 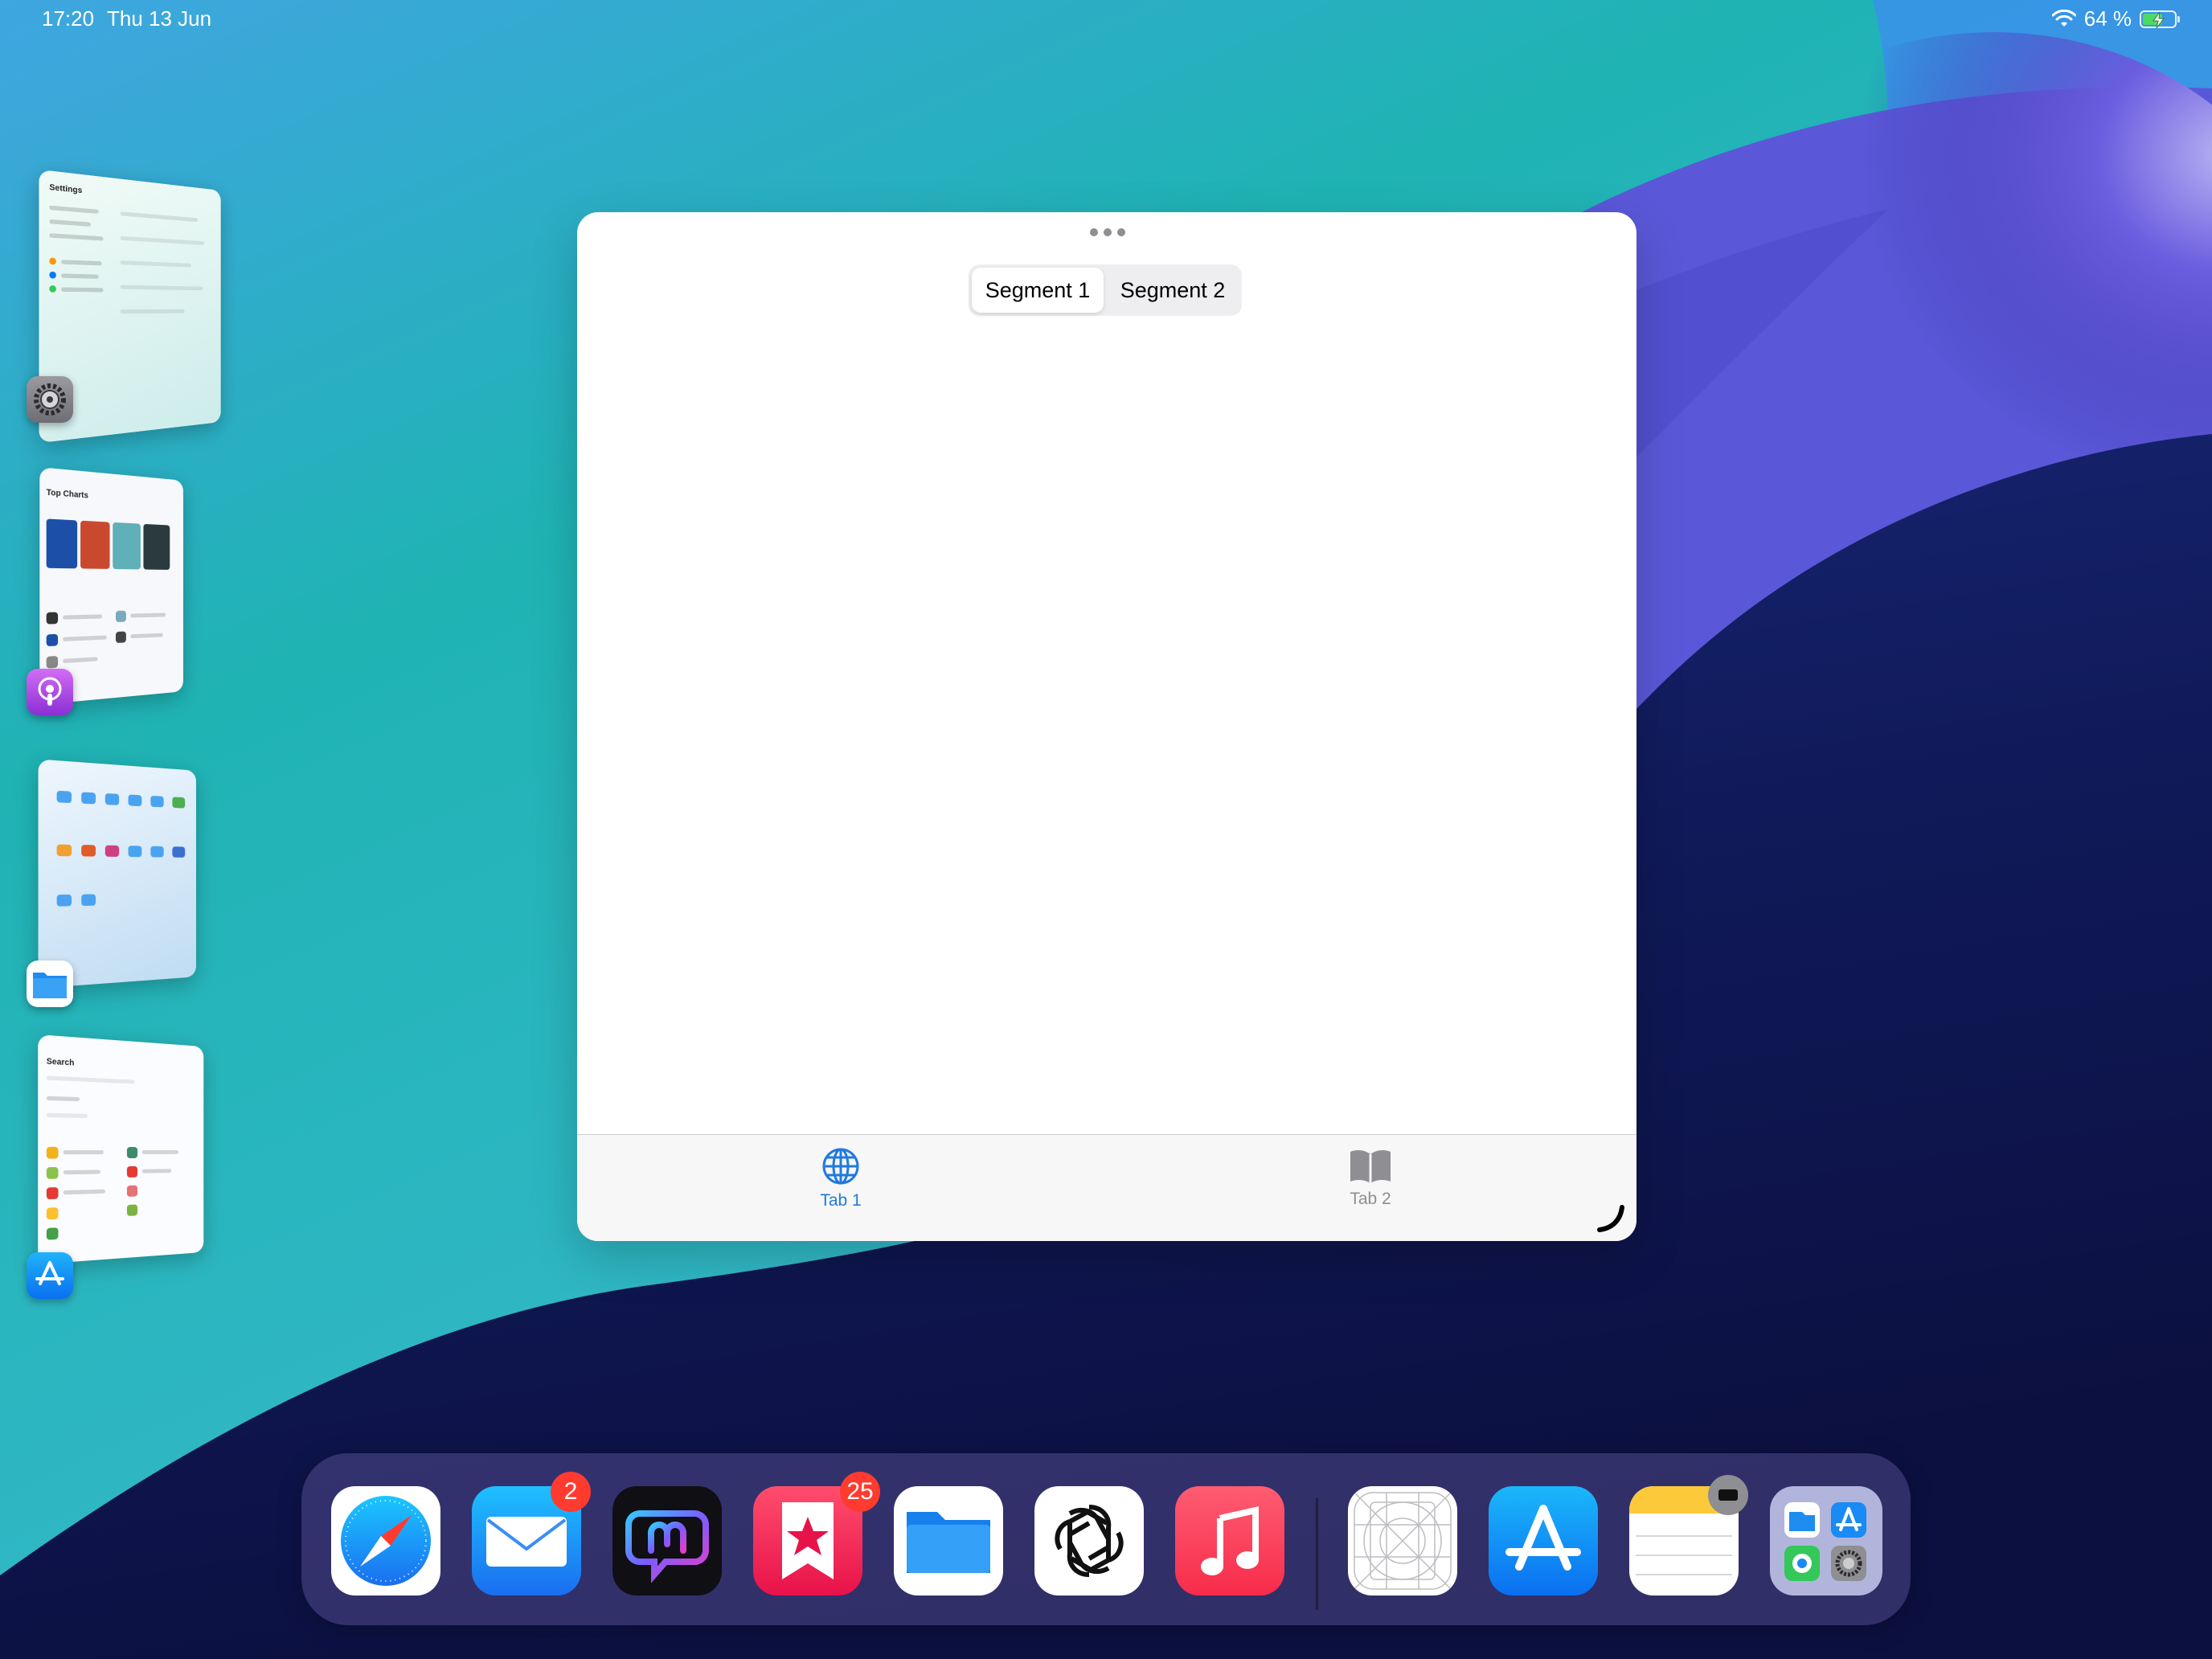 What do you see at coordinates (1038, 290) in the screenshot?
I see `segment-1: Segment 1` at bounding box center [1038, 290].